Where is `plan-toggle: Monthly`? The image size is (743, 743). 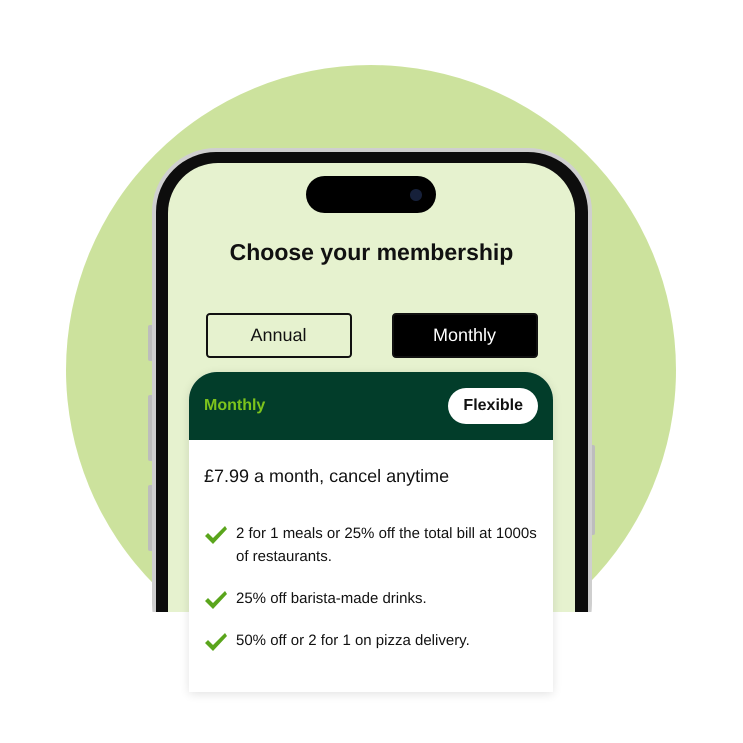
plan-toggle: Monthly is located at coordinates (465, 335).